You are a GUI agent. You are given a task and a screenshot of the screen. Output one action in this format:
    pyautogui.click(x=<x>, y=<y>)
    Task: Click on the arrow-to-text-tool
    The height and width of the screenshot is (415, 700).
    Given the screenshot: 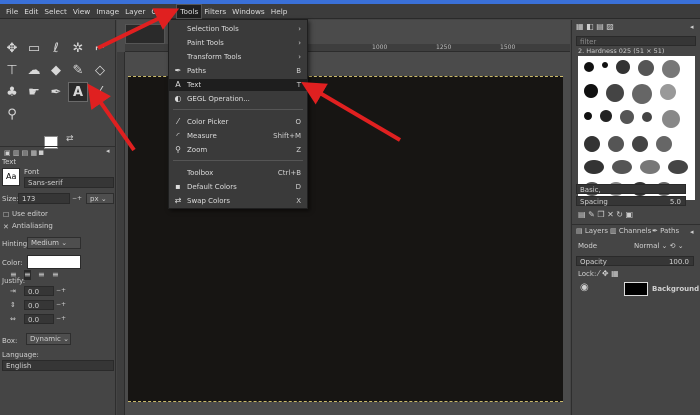 What is the action you would take?
    pyautogui.click(x=111, y=117)
    